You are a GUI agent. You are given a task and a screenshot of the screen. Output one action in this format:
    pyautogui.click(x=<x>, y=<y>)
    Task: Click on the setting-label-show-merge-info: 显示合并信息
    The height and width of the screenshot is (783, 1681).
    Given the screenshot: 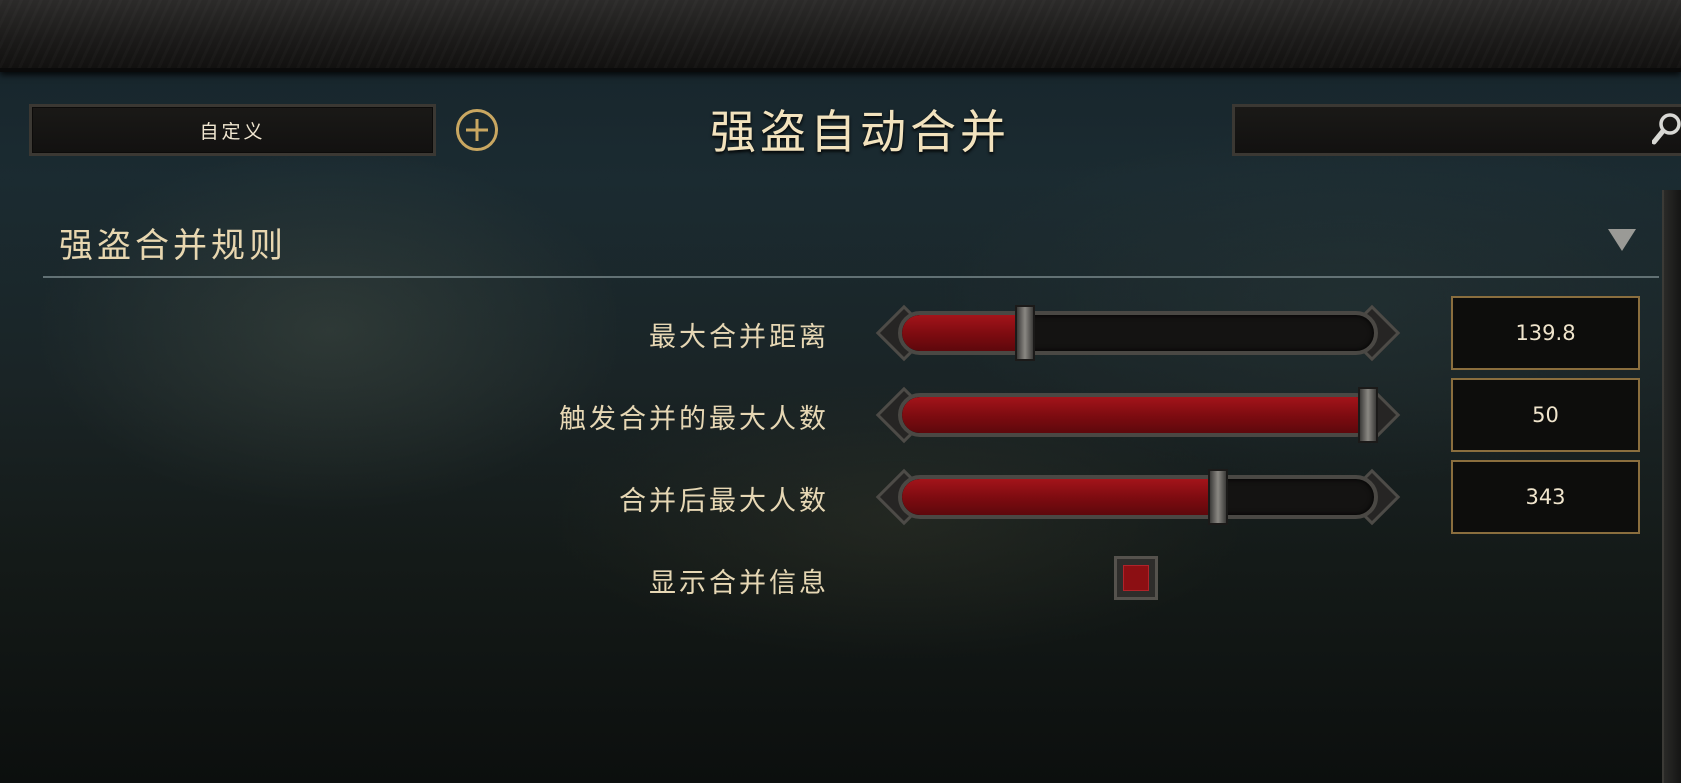 What is the action you would take?
    pyautogui.click(x=739, y=583)
    